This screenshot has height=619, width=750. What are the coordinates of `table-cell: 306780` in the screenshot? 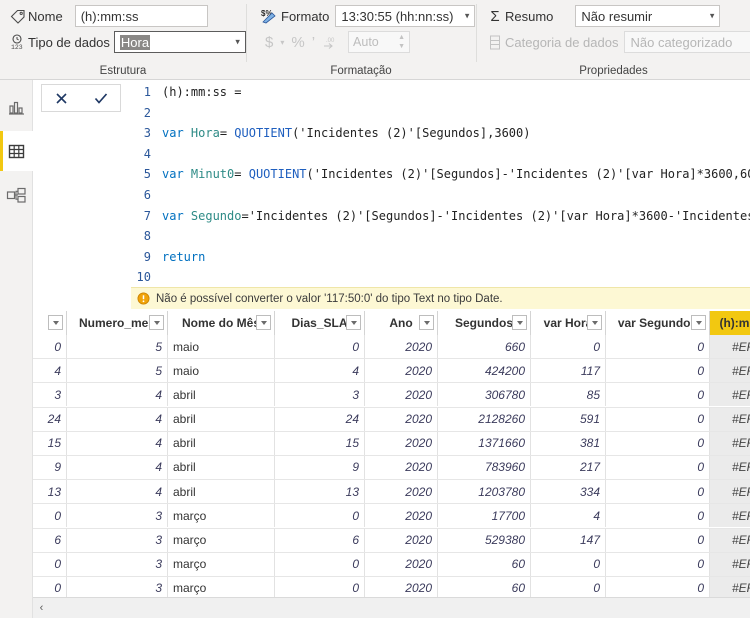 It's located at (484, 395).